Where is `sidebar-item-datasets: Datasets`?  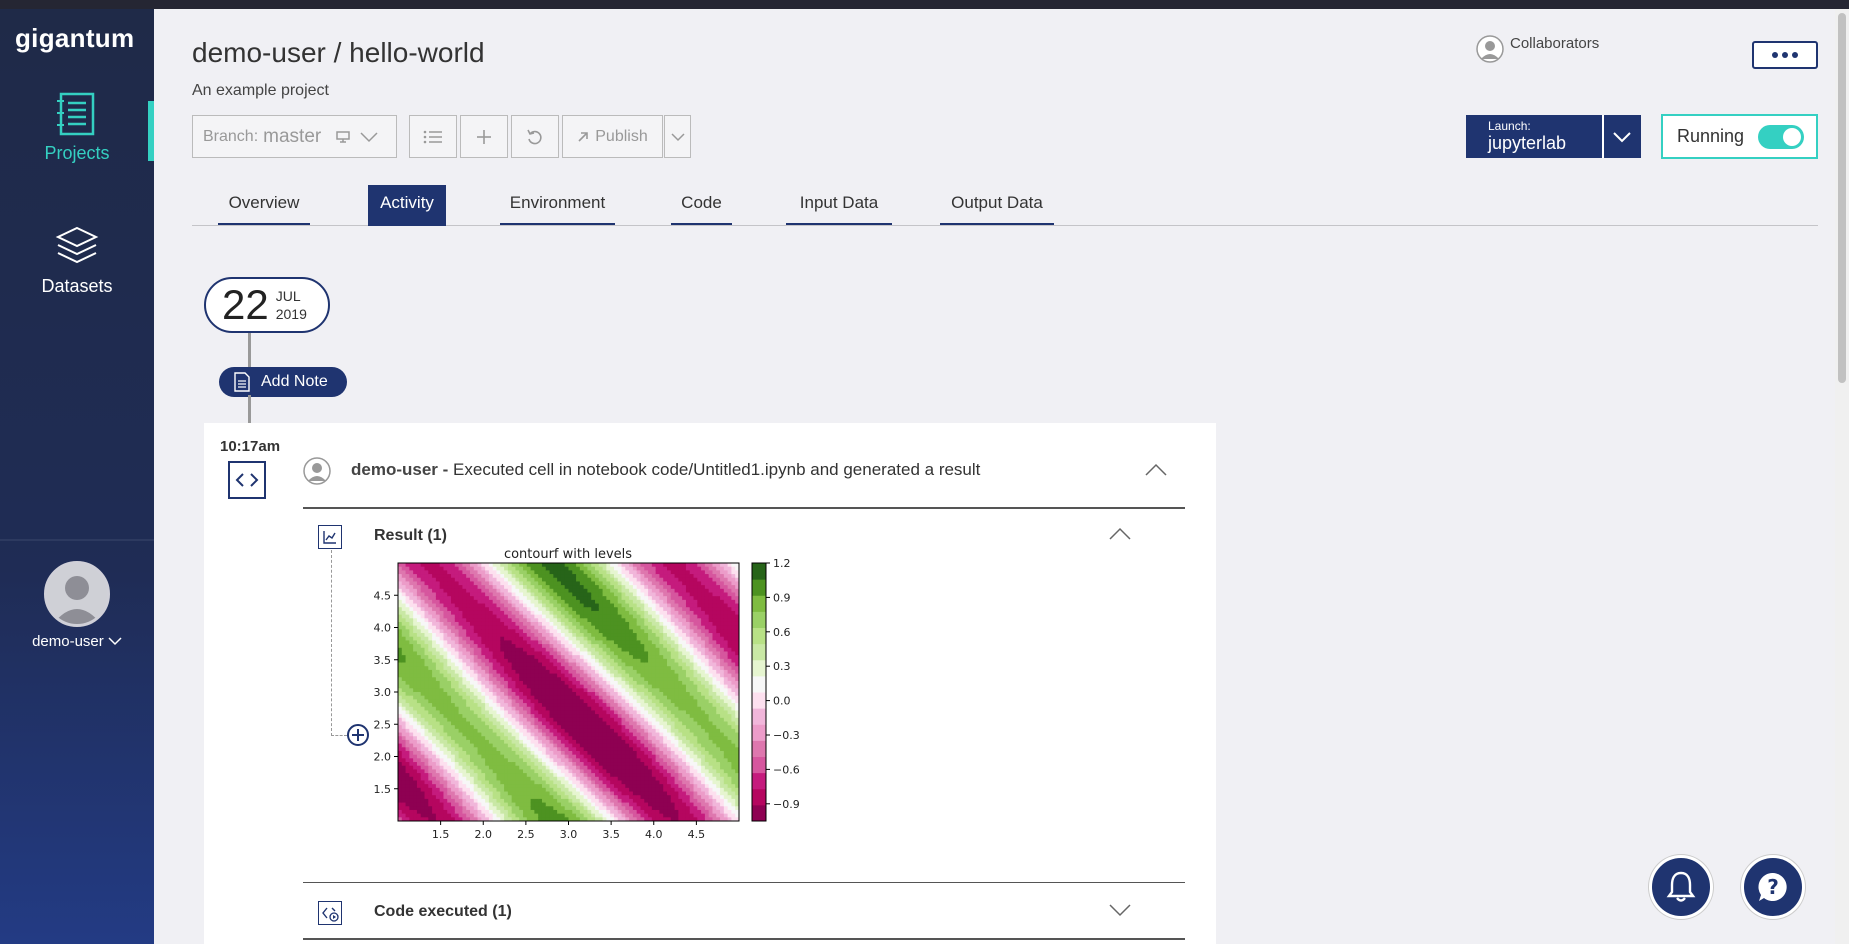
sidebar-item-datasets: Datasets is located at coordinates (77, 260).